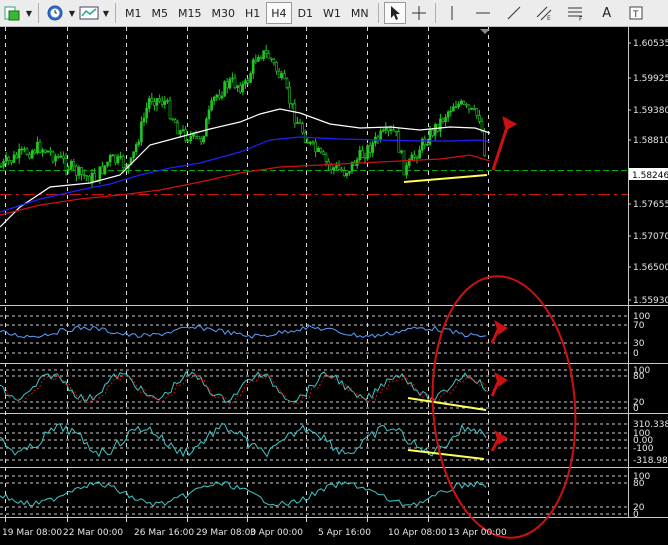  Describe the element at coordinates (607, 13) in the screenshot. I see `text-tool-button: A` at that location.